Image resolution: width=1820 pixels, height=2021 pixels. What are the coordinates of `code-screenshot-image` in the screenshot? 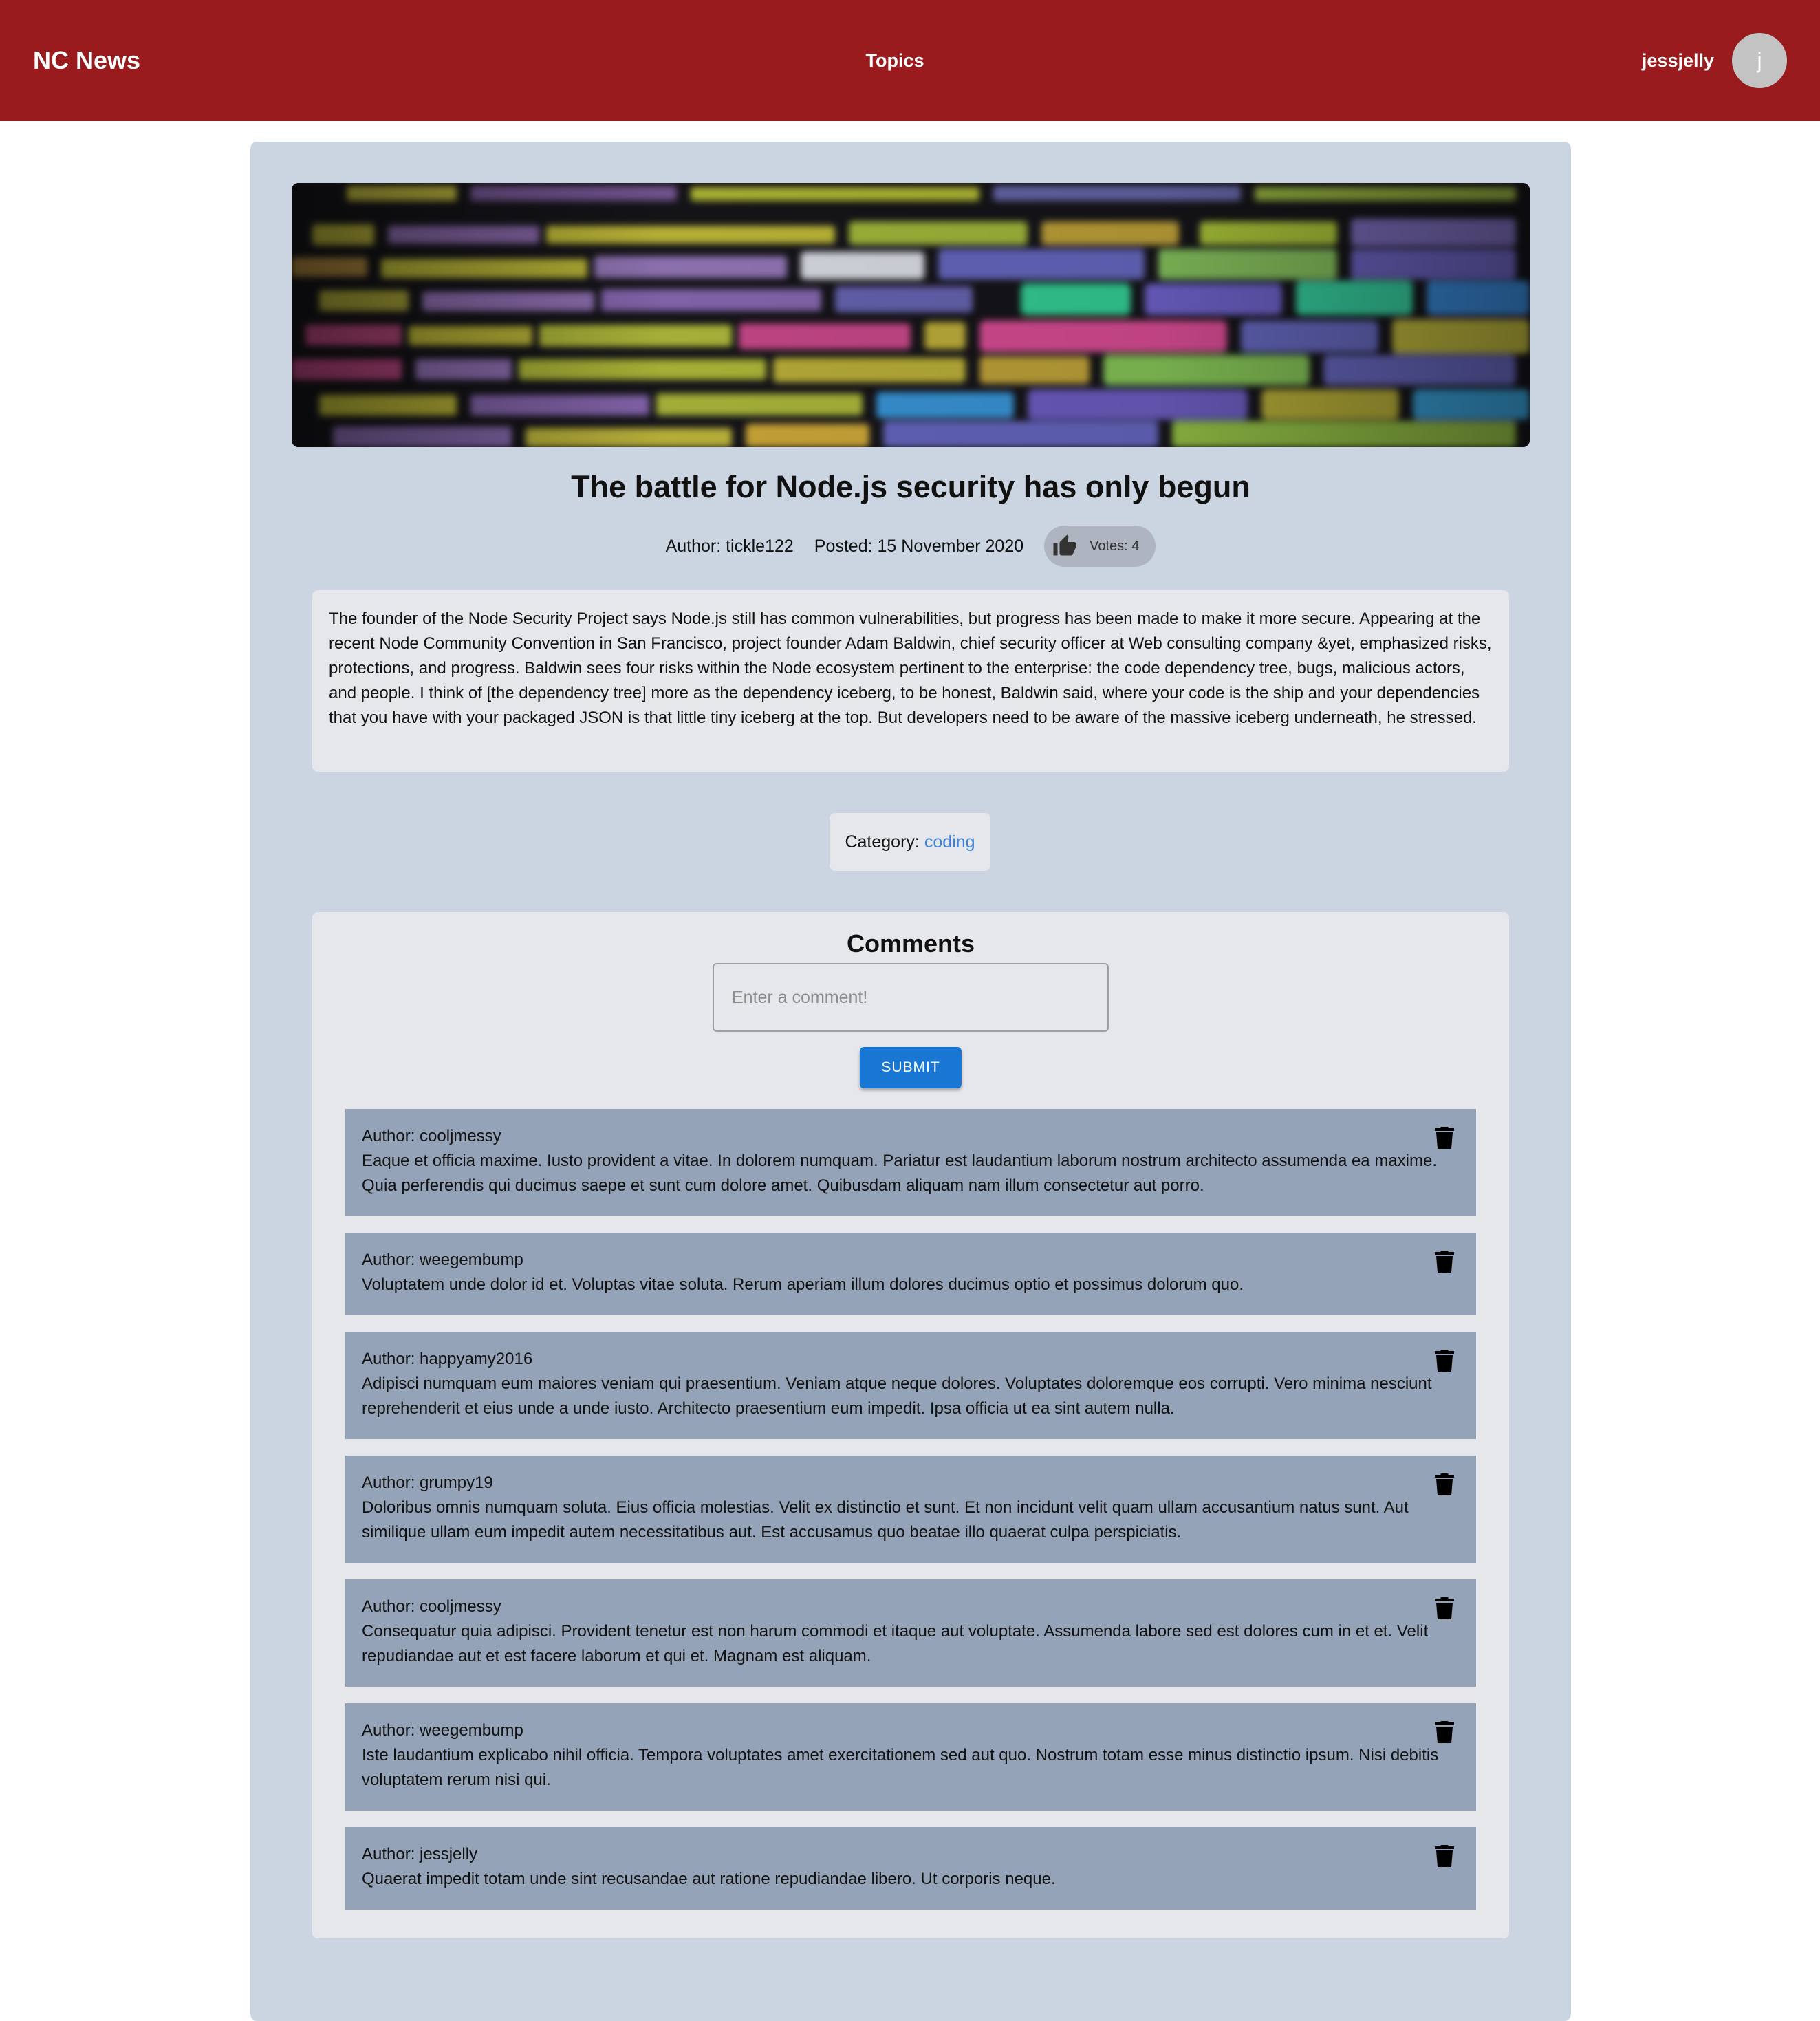 It's located at (911, 315).